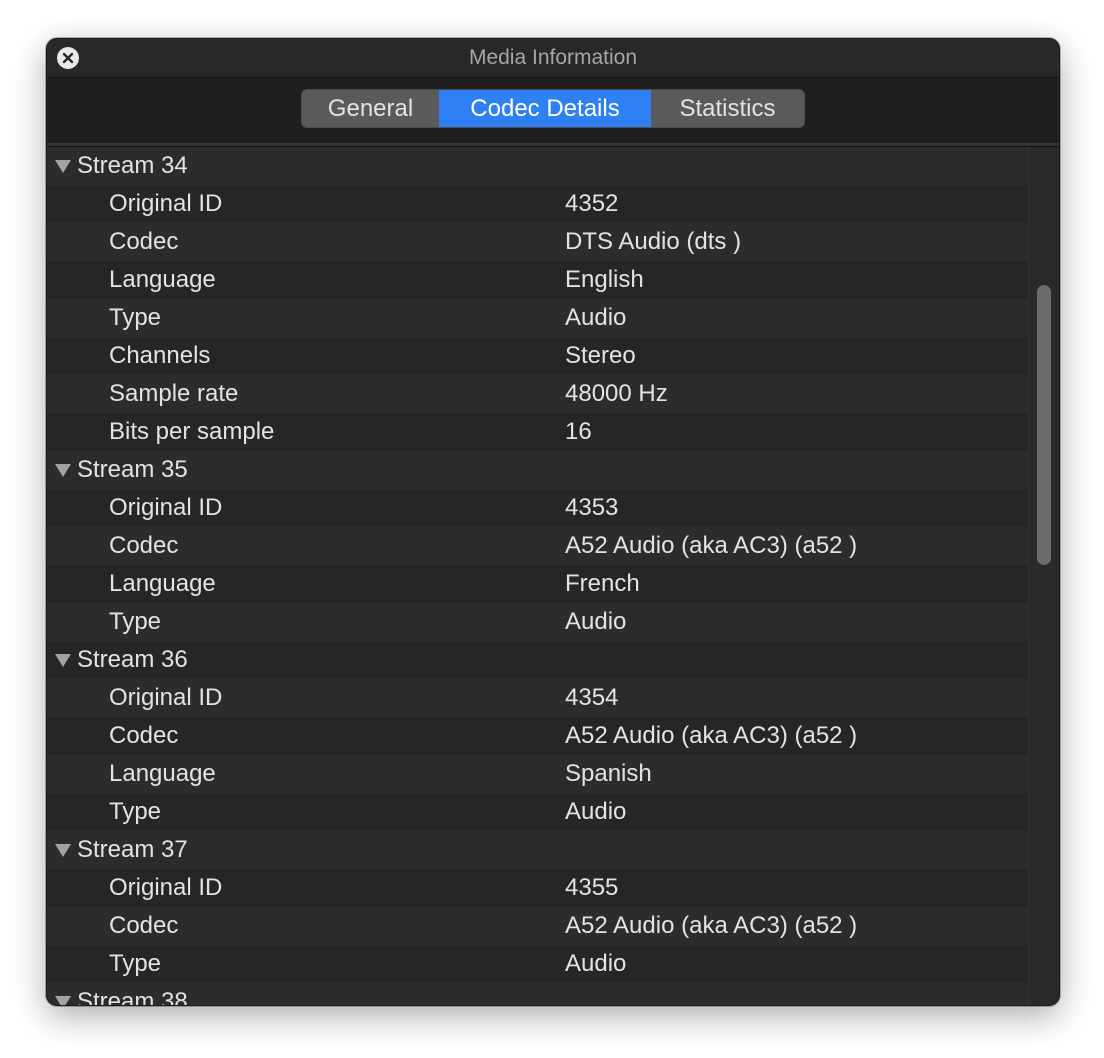 The height and width of the screenshot is (1058, 1104). Describe the element at coordinates (132, 469) in the screenshot. I see `stream-name: Stream 35` at that location.